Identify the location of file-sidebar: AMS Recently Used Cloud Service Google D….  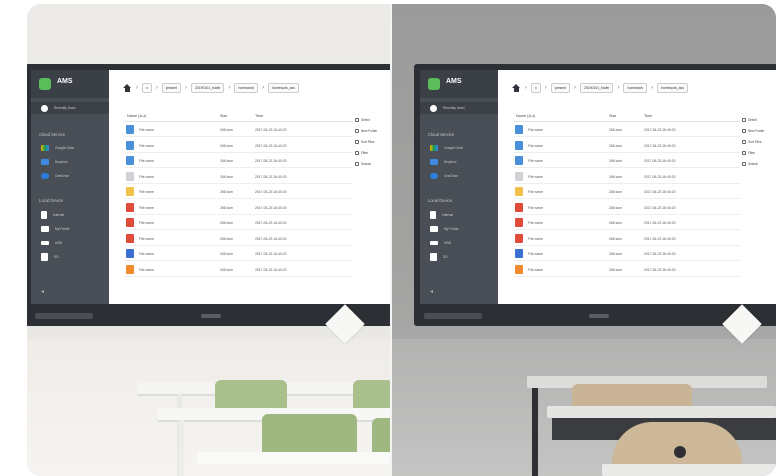
(459, 187).